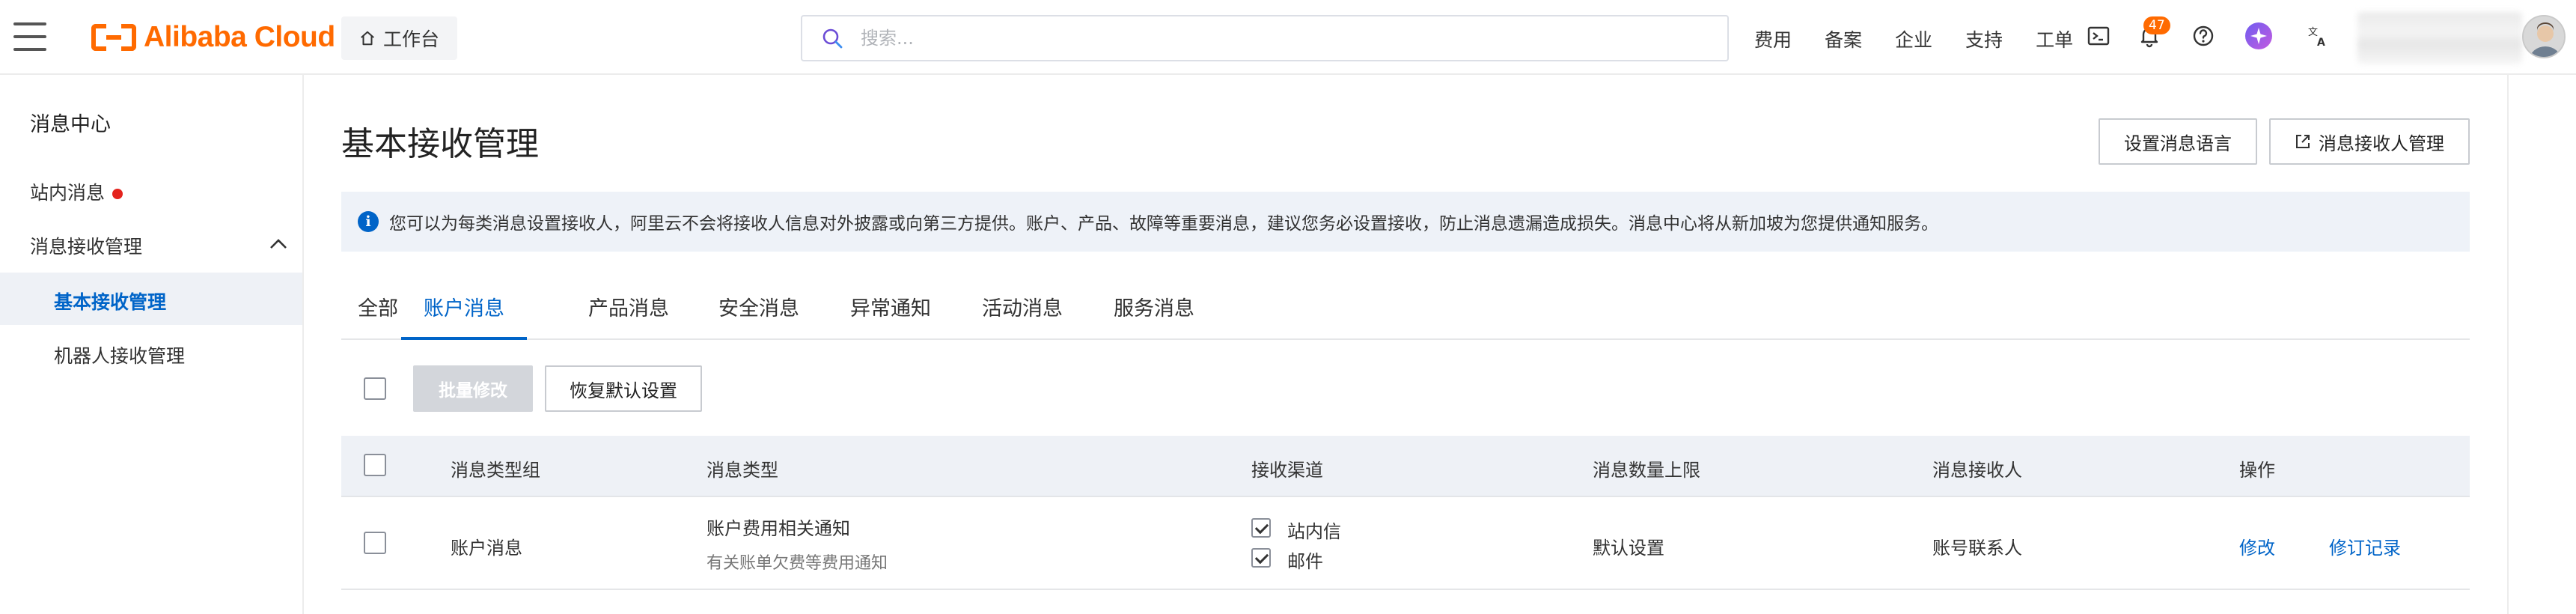  I want to click on receiver-management-button: 消息接收人管理, so click(2369, 141).